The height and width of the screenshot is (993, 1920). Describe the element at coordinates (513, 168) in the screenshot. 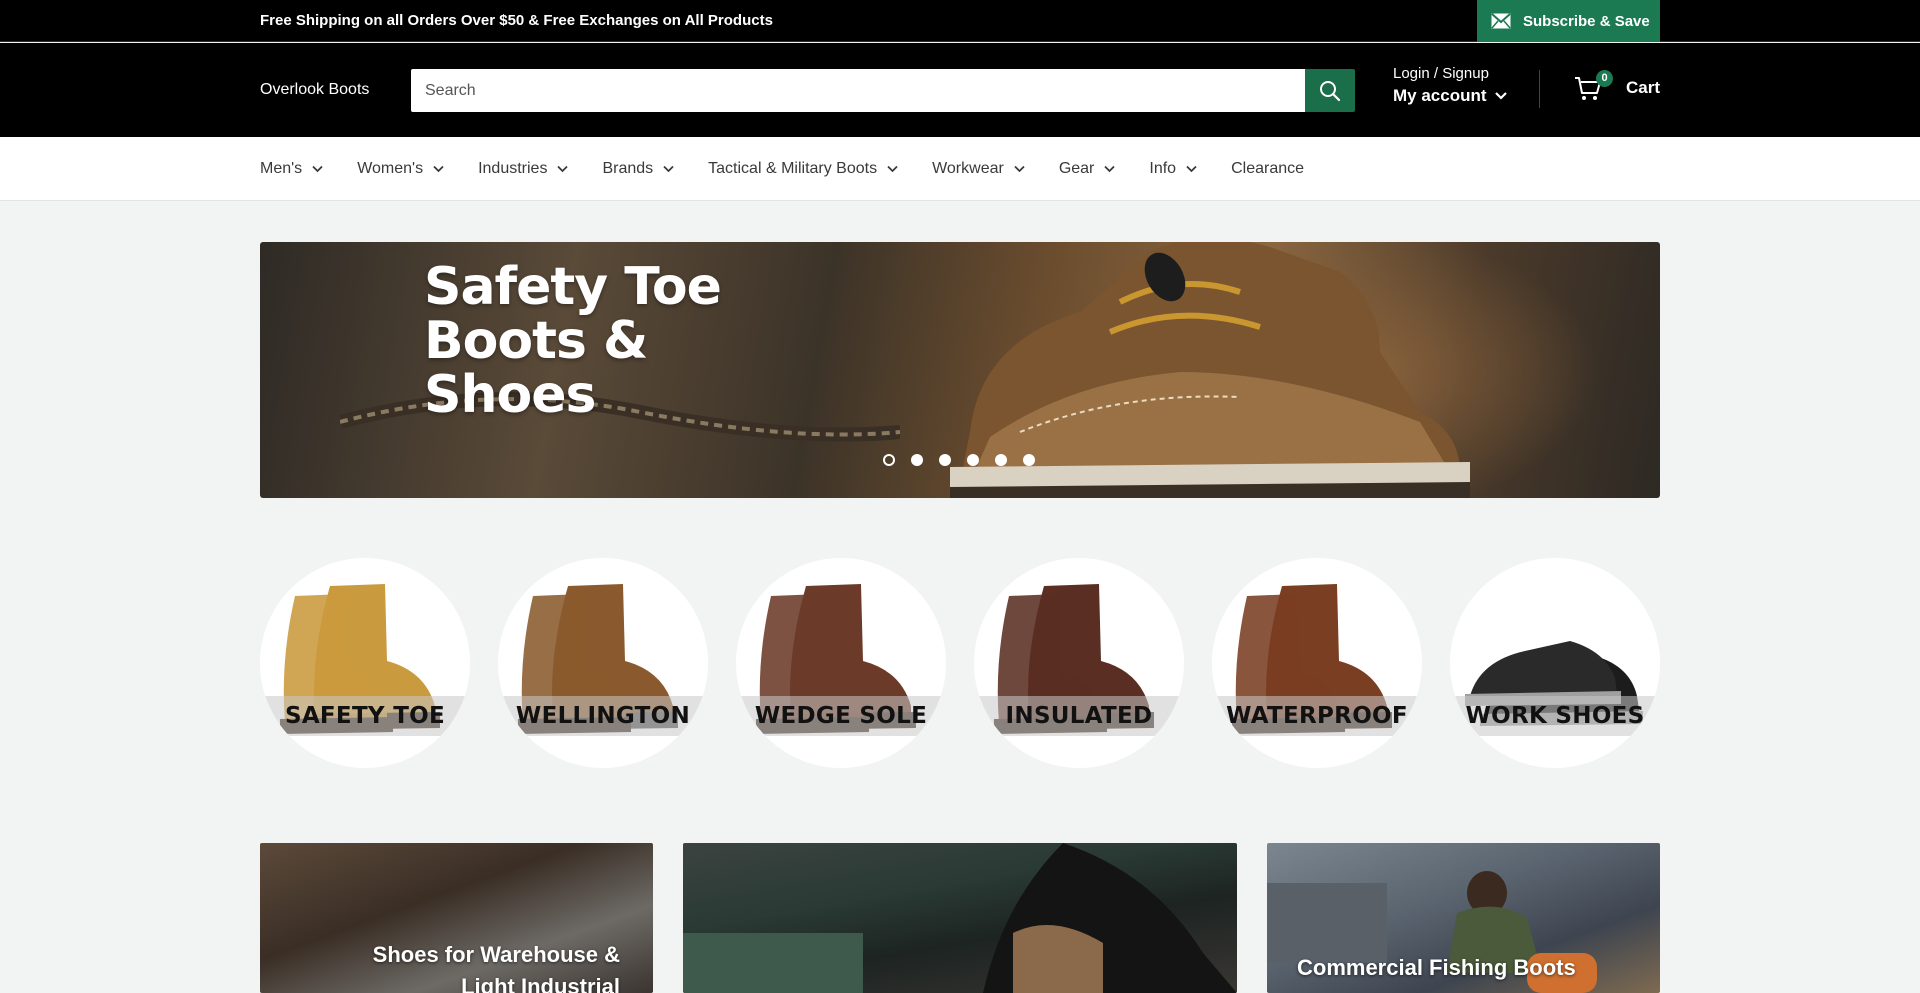

I see `nav-item-label: Industries` at that location.